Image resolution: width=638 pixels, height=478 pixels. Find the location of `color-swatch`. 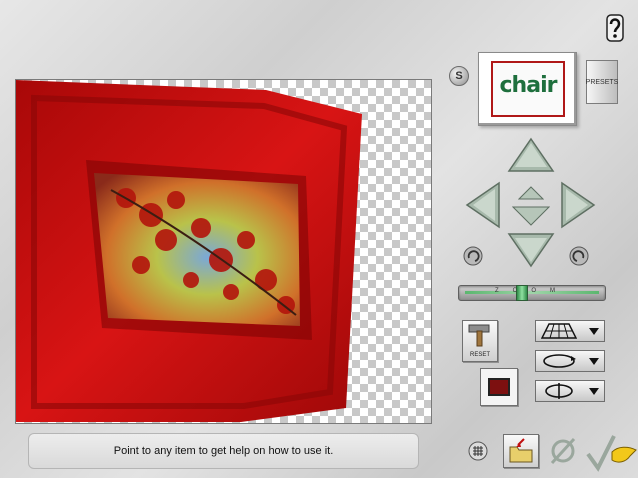

color-swatch is located at coordinates (499, 387).